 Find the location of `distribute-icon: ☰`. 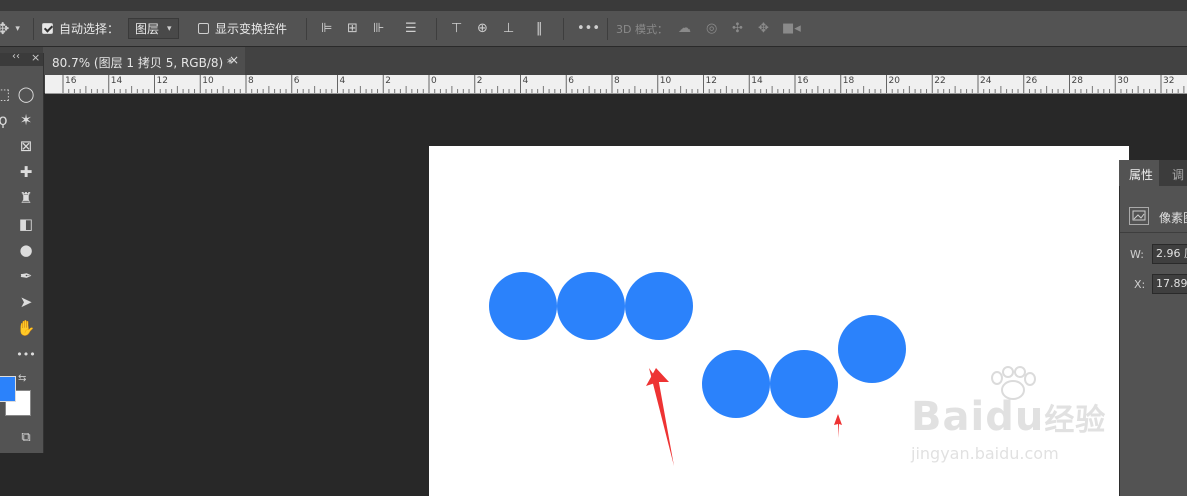

distribute-icon: ☰ is located at coordinates (411, 28).